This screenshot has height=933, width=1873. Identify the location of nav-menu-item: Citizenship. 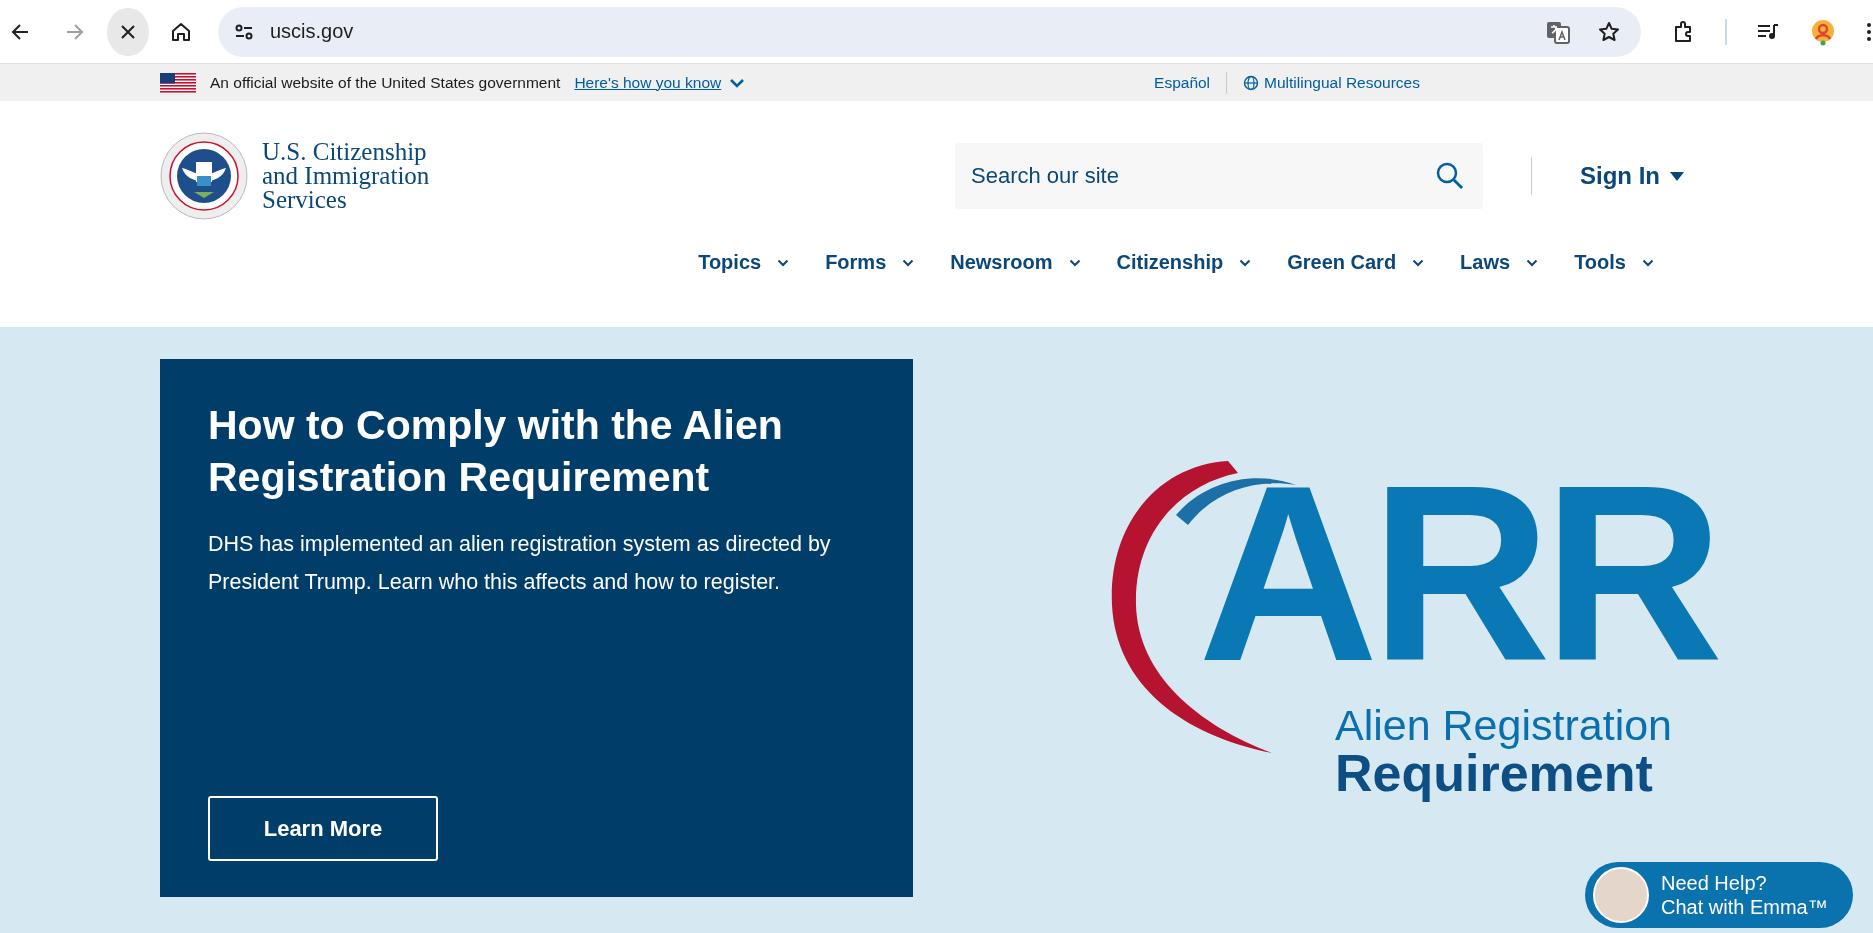
(1184, 262).